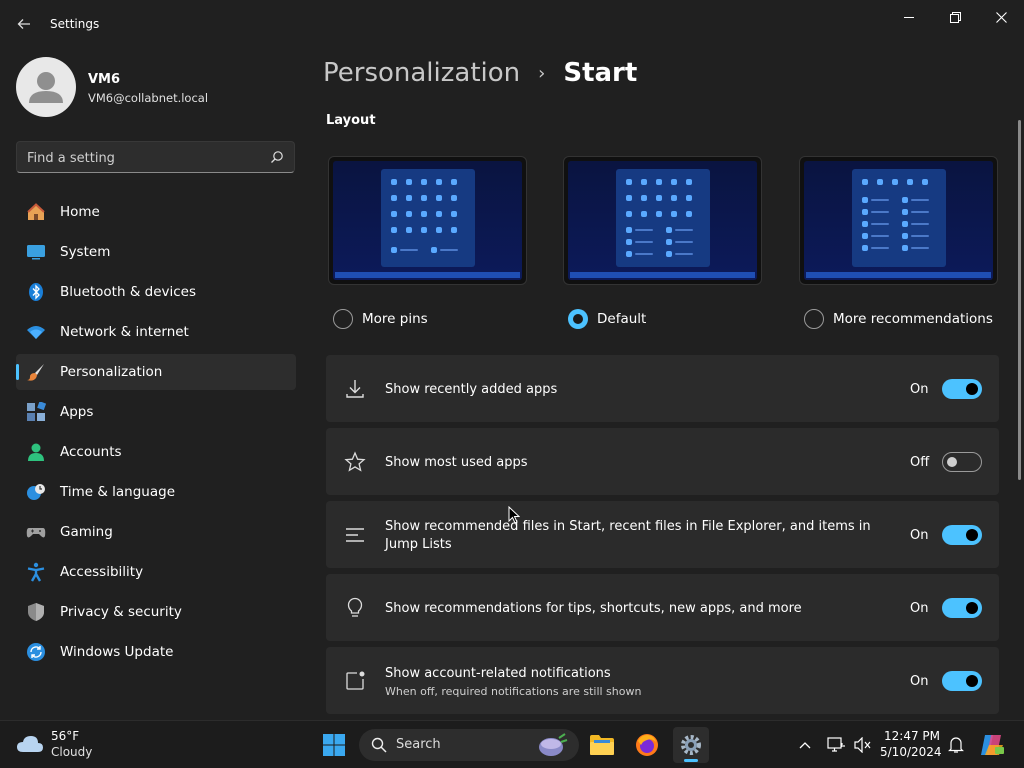 The height and width of the screenshot is (768, 1024). Describe the element at coordinates (156, 572) in the screenshot. I see `sidebar-item-accessibility: Accessibility` at that location.